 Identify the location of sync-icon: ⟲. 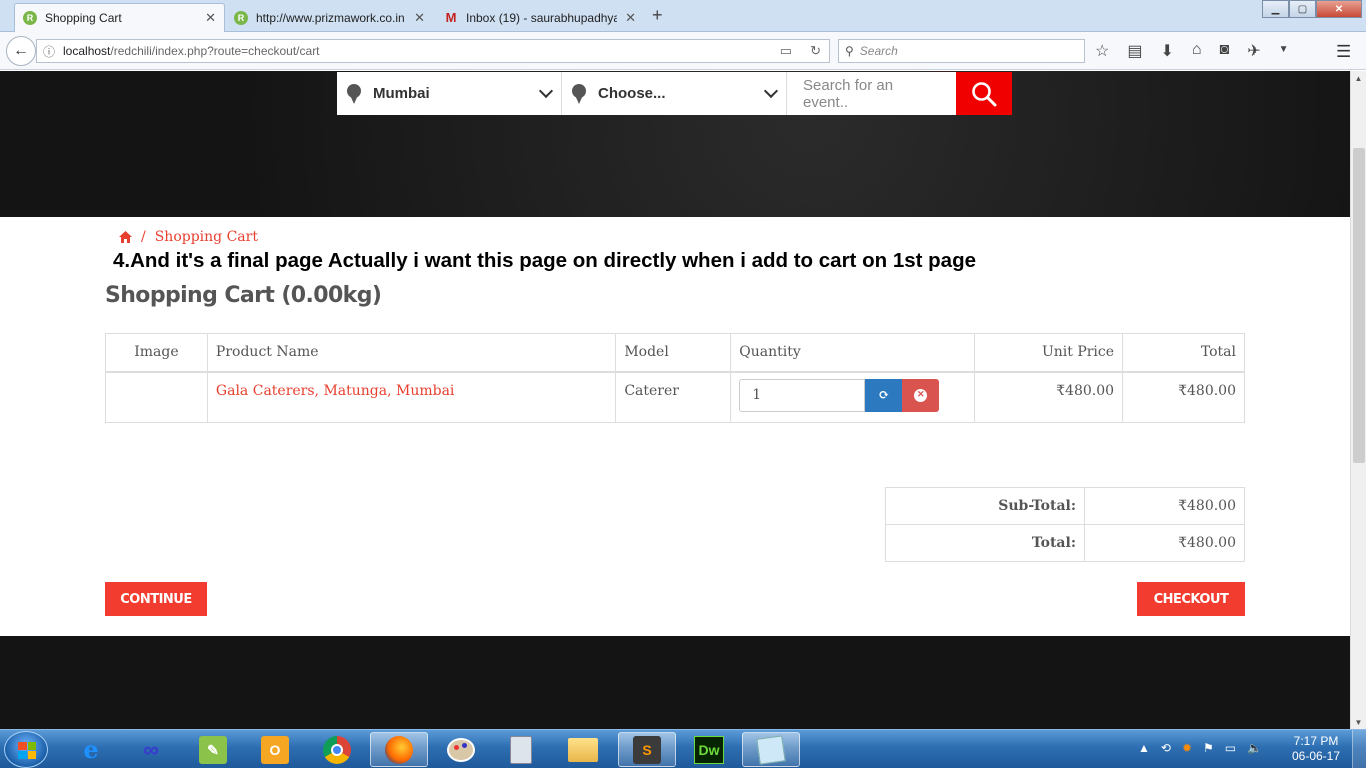
(1166, 748).